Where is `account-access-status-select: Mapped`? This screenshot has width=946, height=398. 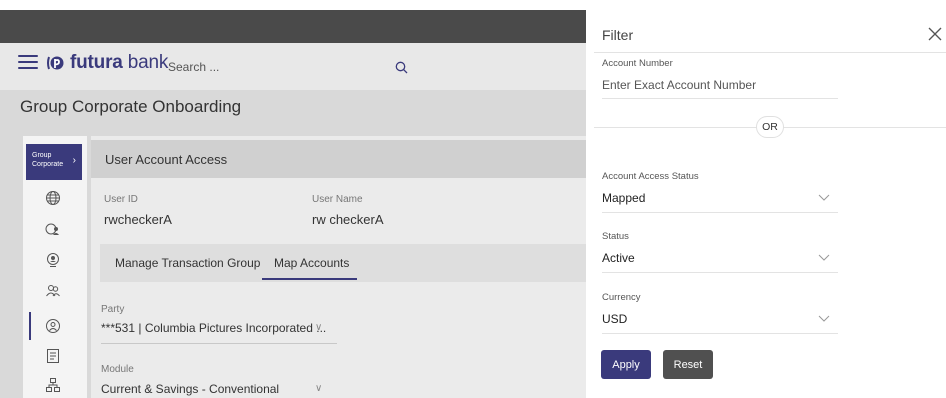
account-access-status-select: Mapped is located at coordinates (720, 201).